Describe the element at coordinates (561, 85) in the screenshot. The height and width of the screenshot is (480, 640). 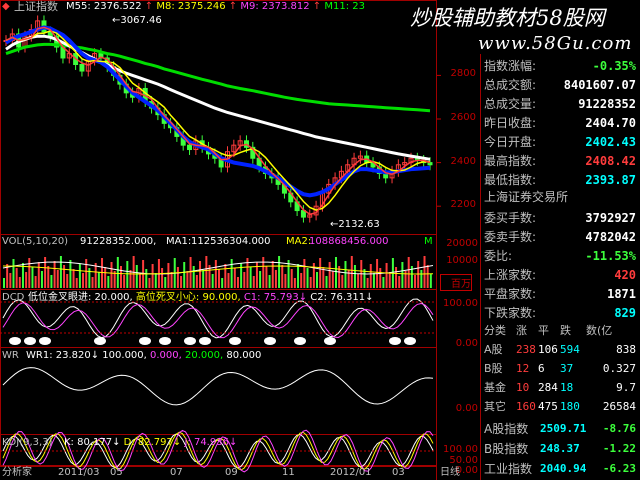
I see `stat-row: 总成交额: 8401607.07` at that location.